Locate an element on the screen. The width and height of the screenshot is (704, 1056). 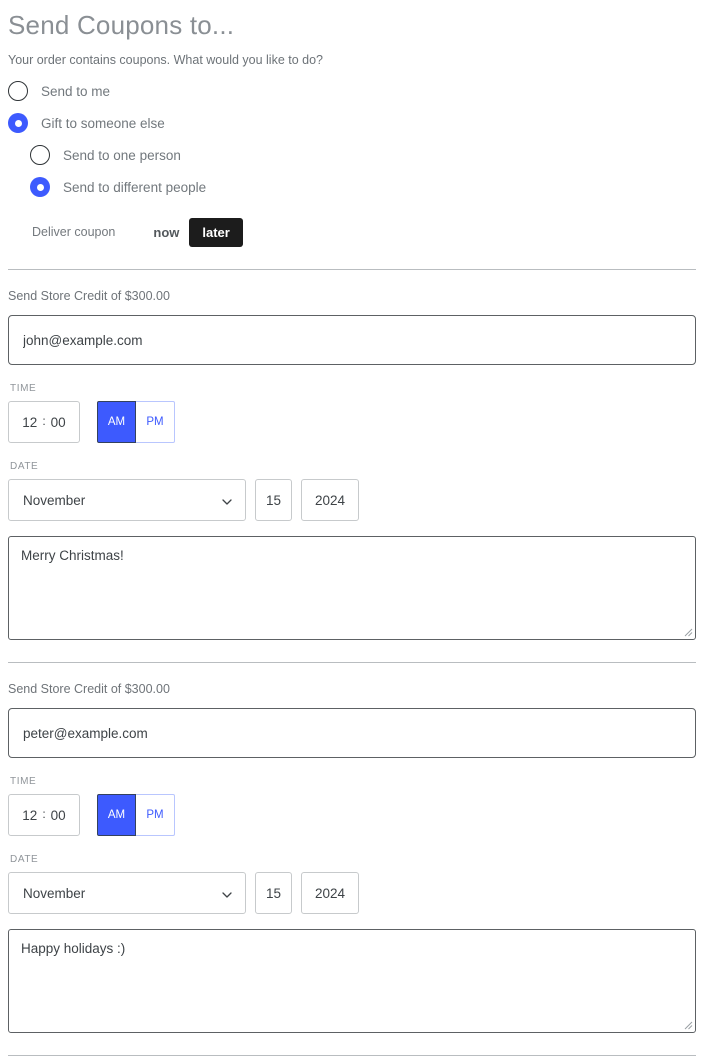
radio-option-send-to-different-people: Send to different people is located at coordinates (363, 187).